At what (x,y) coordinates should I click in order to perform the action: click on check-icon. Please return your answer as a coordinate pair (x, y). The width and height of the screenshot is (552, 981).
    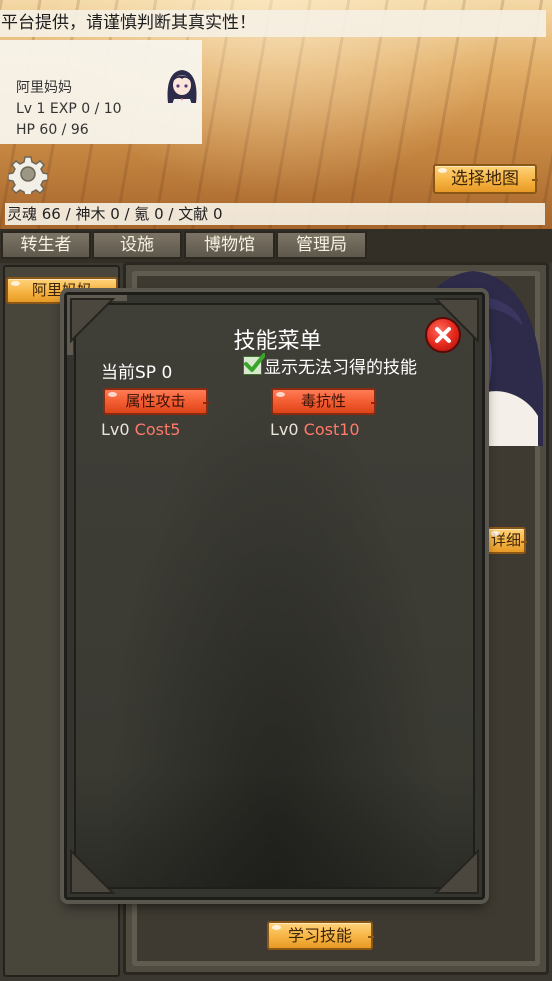
    Looking at the image, I should click on (254, 362).